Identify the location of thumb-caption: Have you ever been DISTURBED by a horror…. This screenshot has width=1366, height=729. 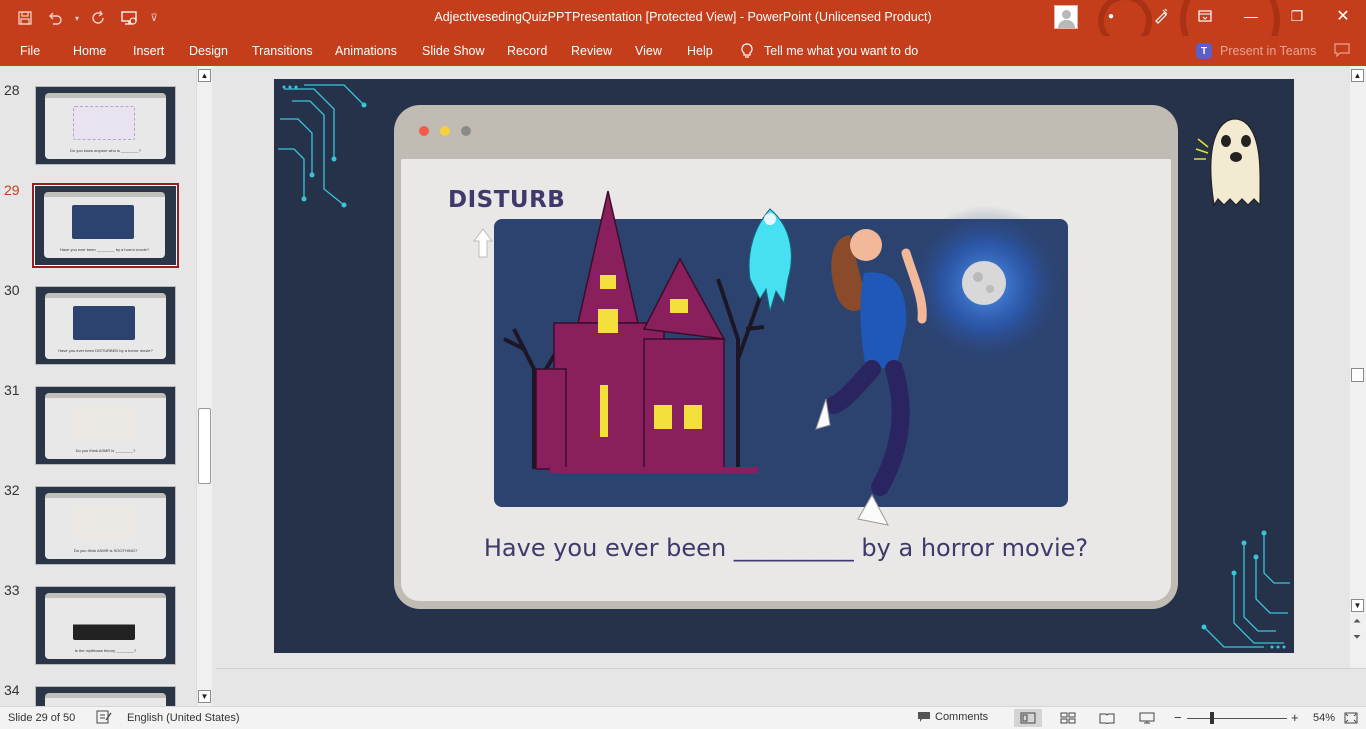
(105, 350).